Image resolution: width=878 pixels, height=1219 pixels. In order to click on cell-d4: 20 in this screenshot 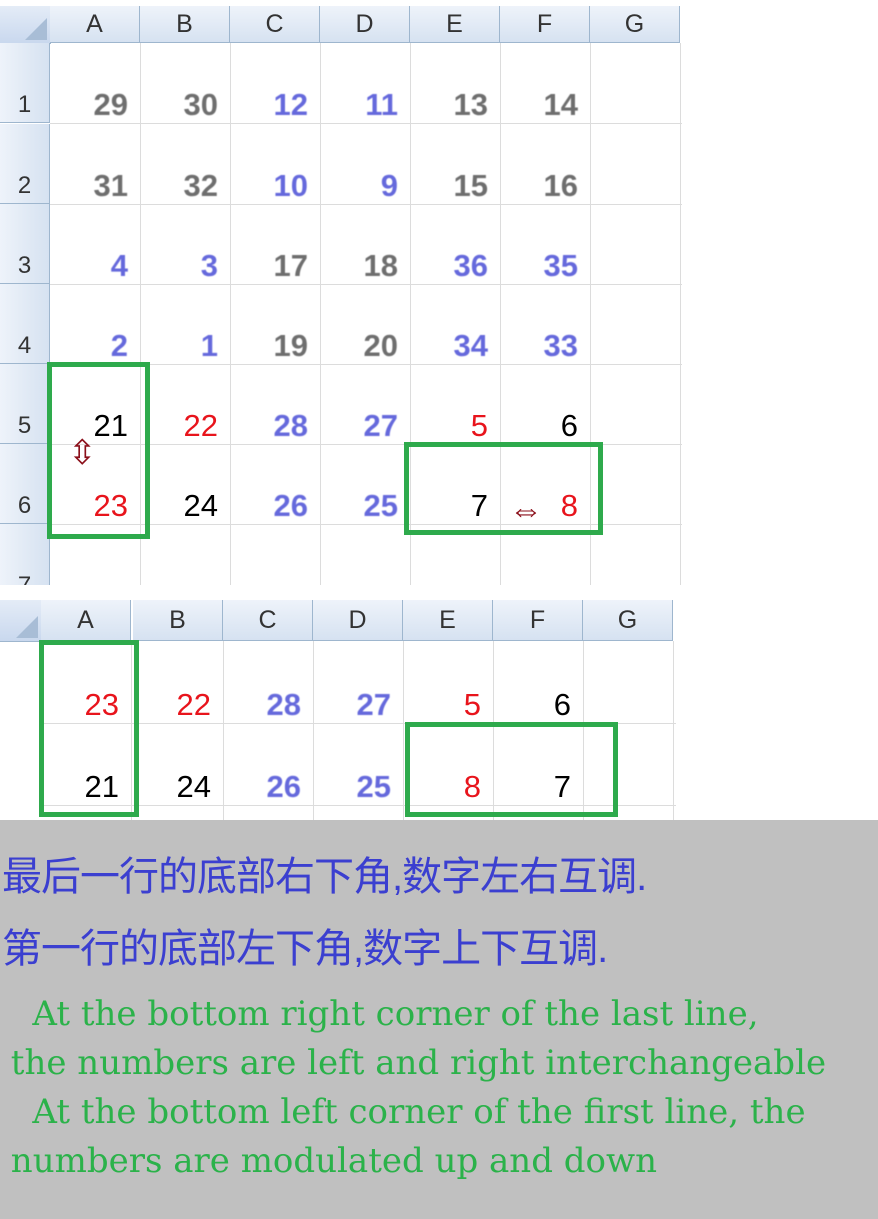, I will do `click(359, 346)`.